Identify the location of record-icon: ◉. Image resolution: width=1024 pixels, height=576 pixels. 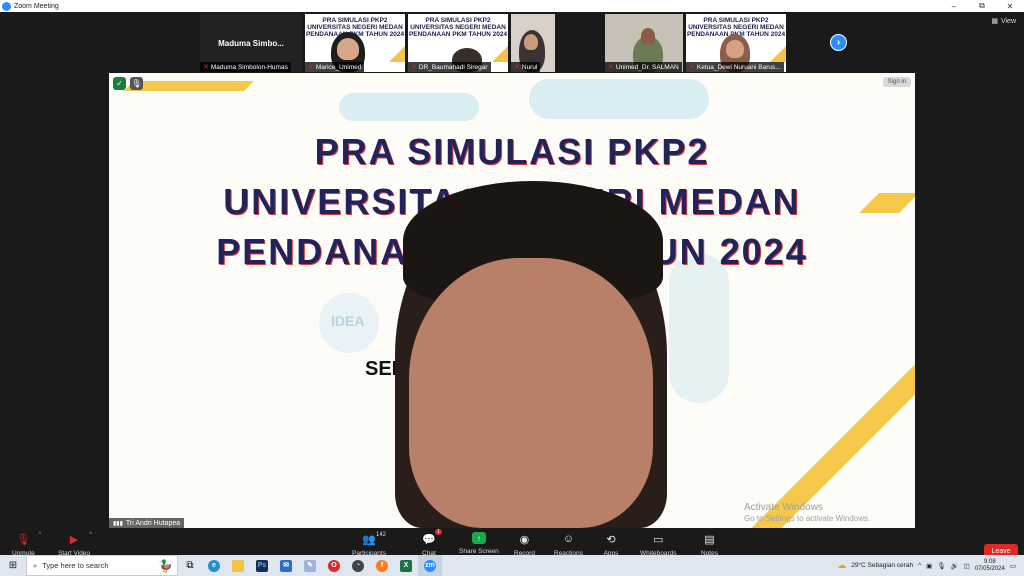
(524, 539).